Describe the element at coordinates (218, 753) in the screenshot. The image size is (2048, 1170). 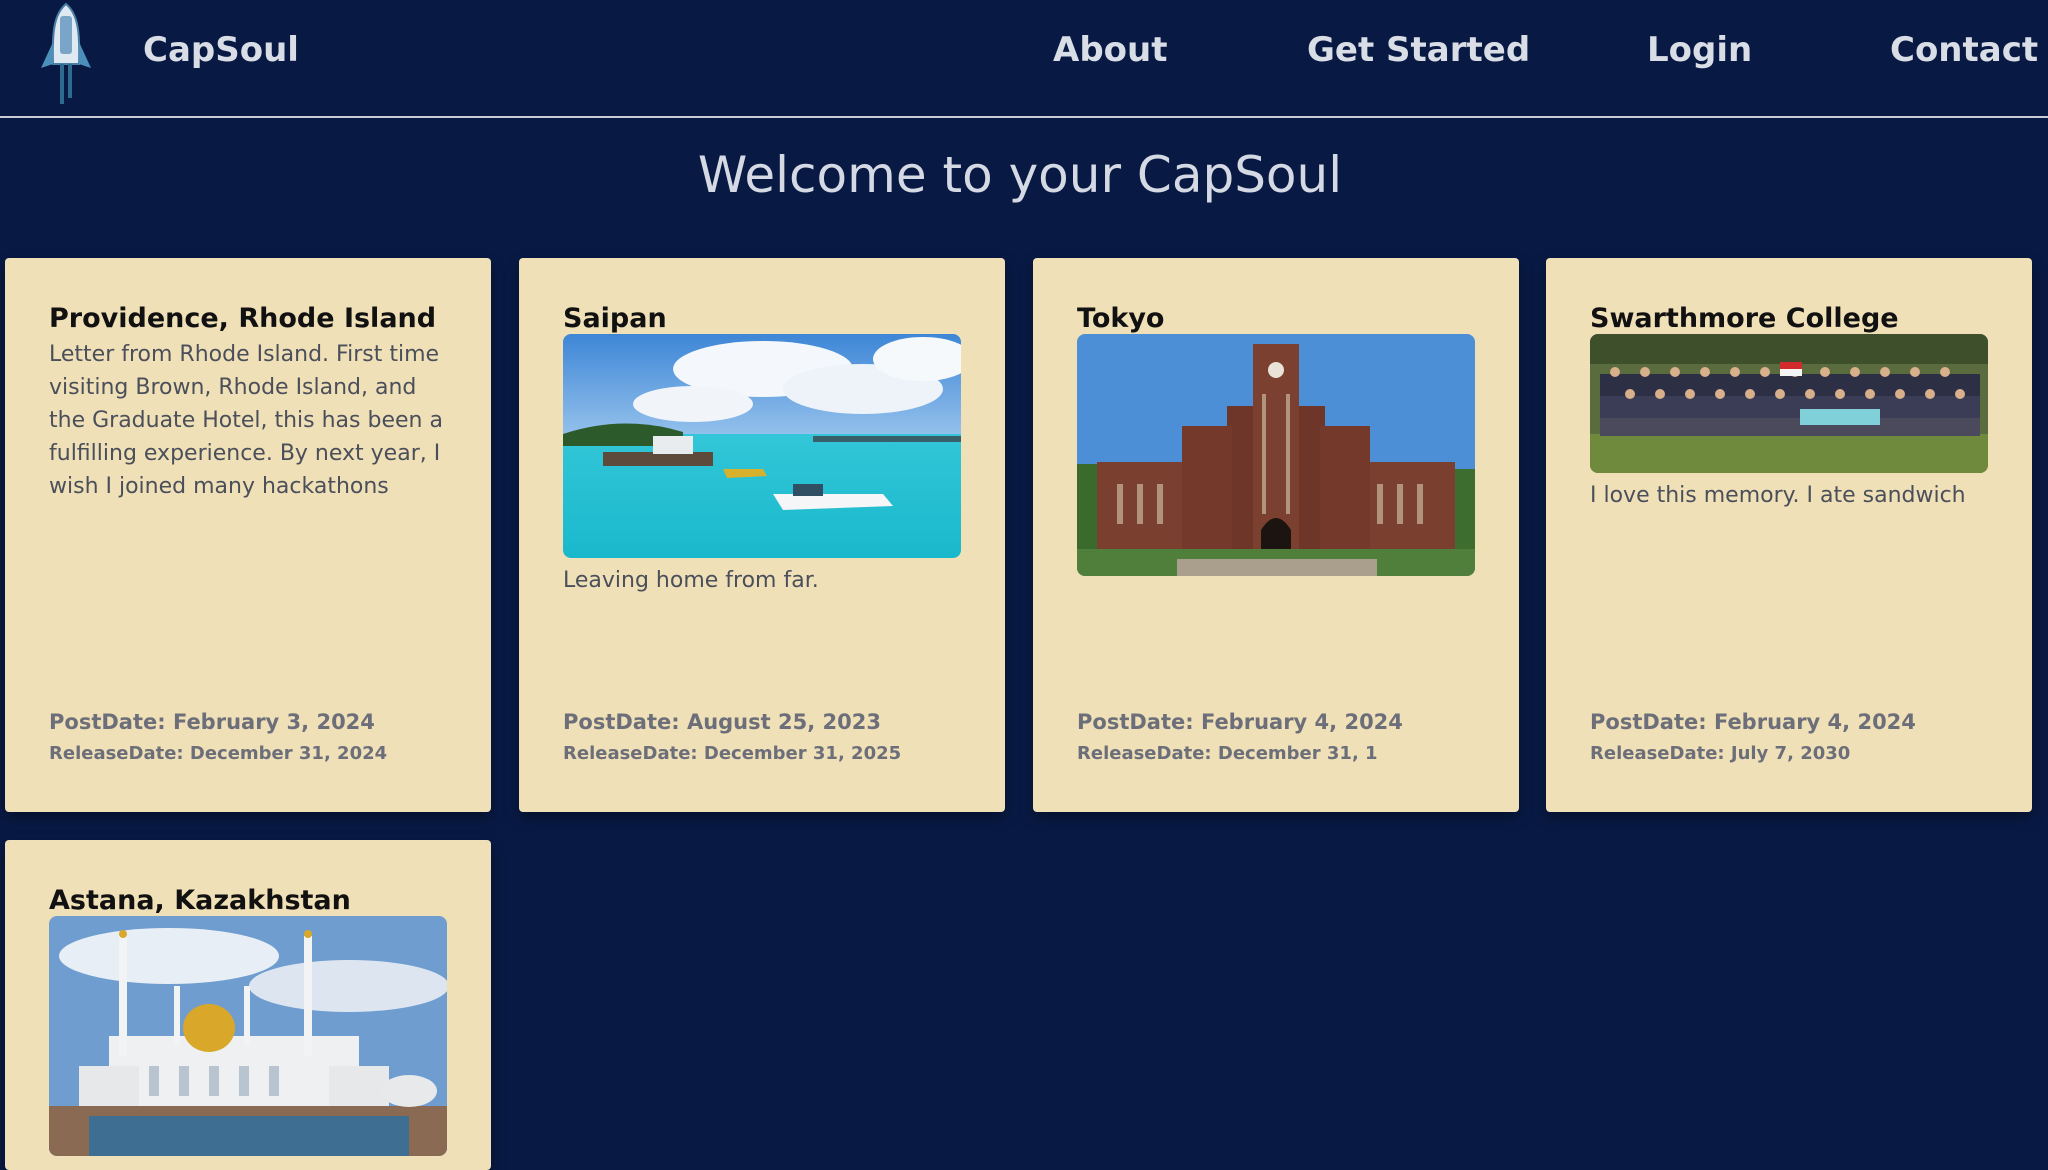
I see `release-date: ReleaseDate: December 31, 2024` at that location.